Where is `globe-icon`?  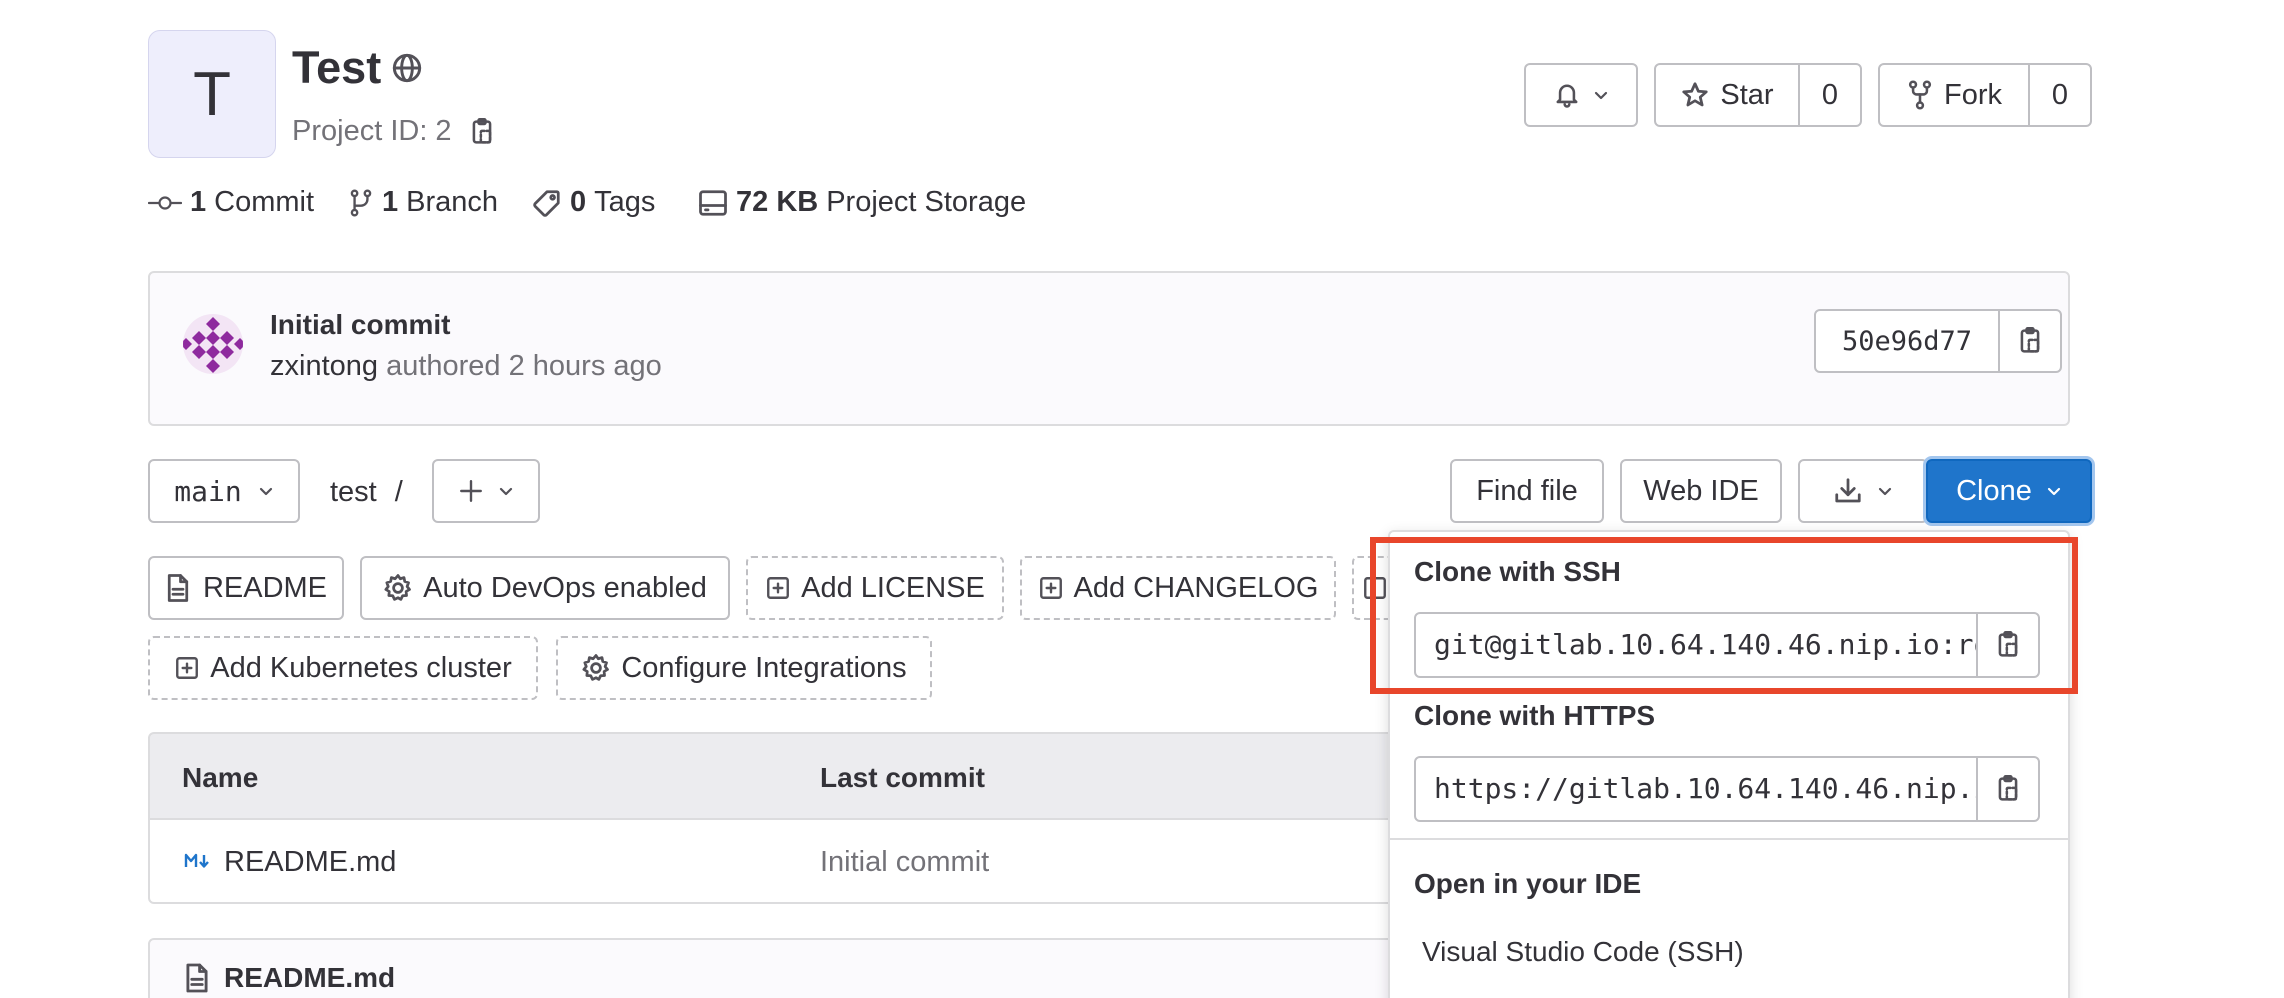 globe-icon is located at coordinates (407, 68).